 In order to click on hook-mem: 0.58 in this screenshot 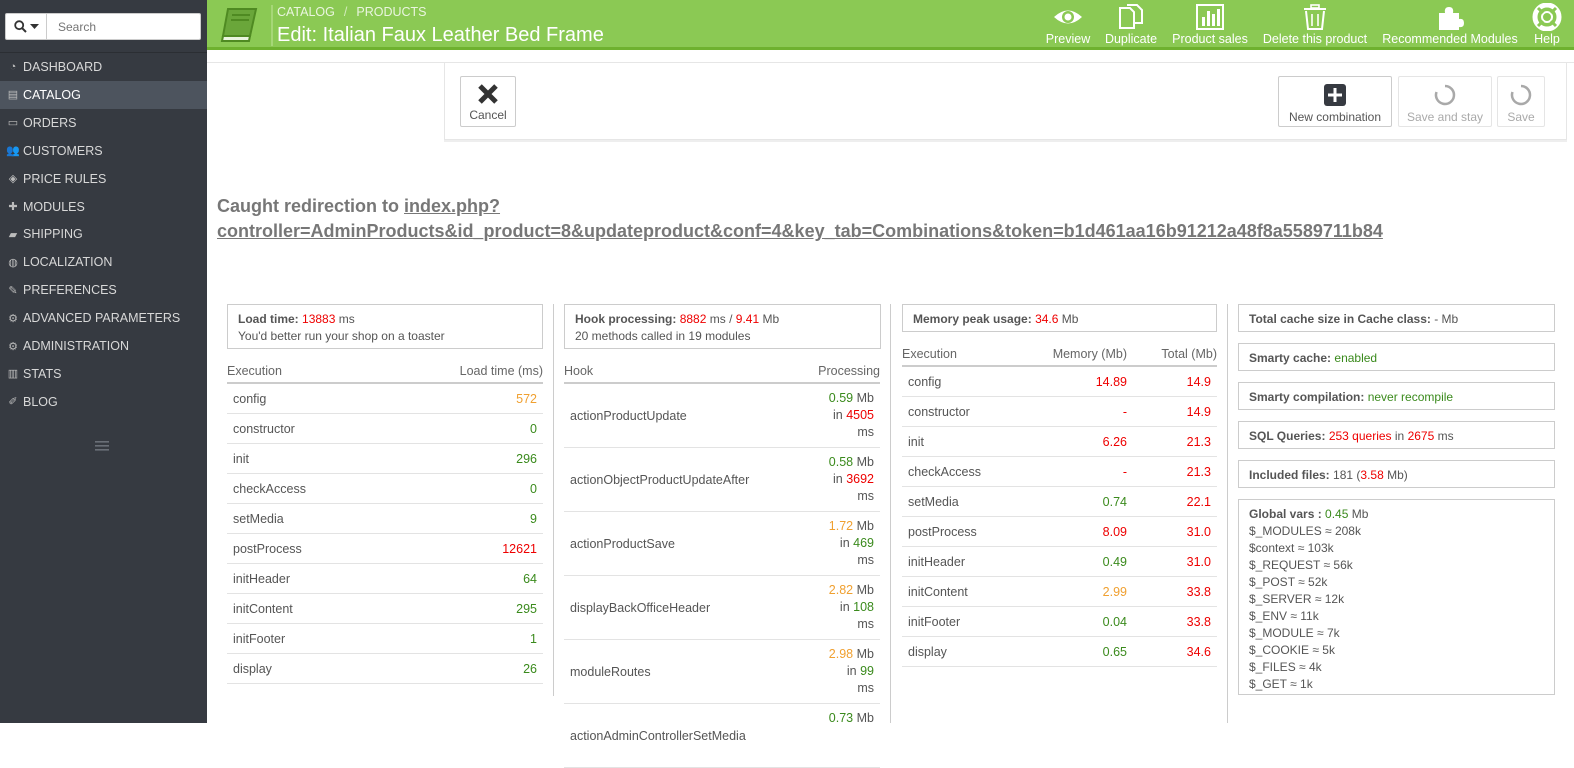, I will do `click(841, 462)`.